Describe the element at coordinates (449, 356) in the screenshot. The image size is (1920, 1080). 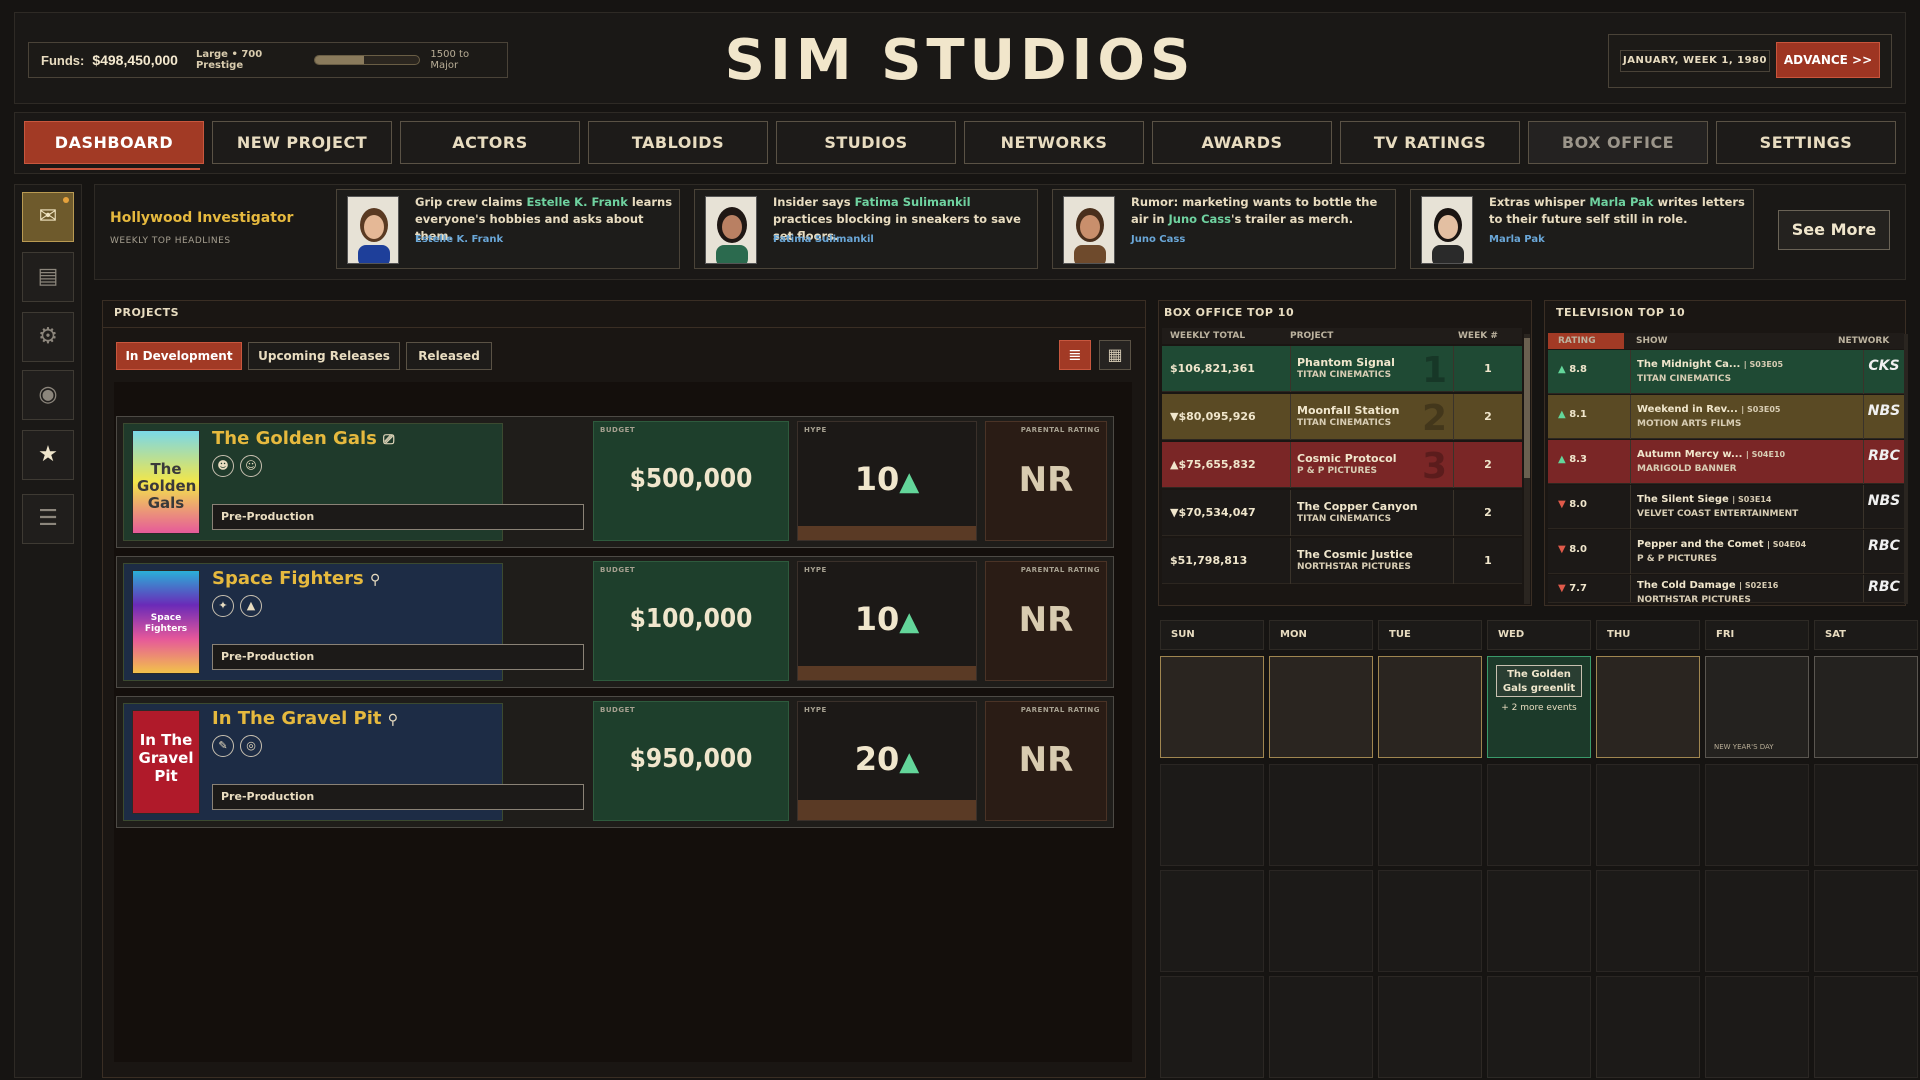
I see `tab-released: Released` at that location.